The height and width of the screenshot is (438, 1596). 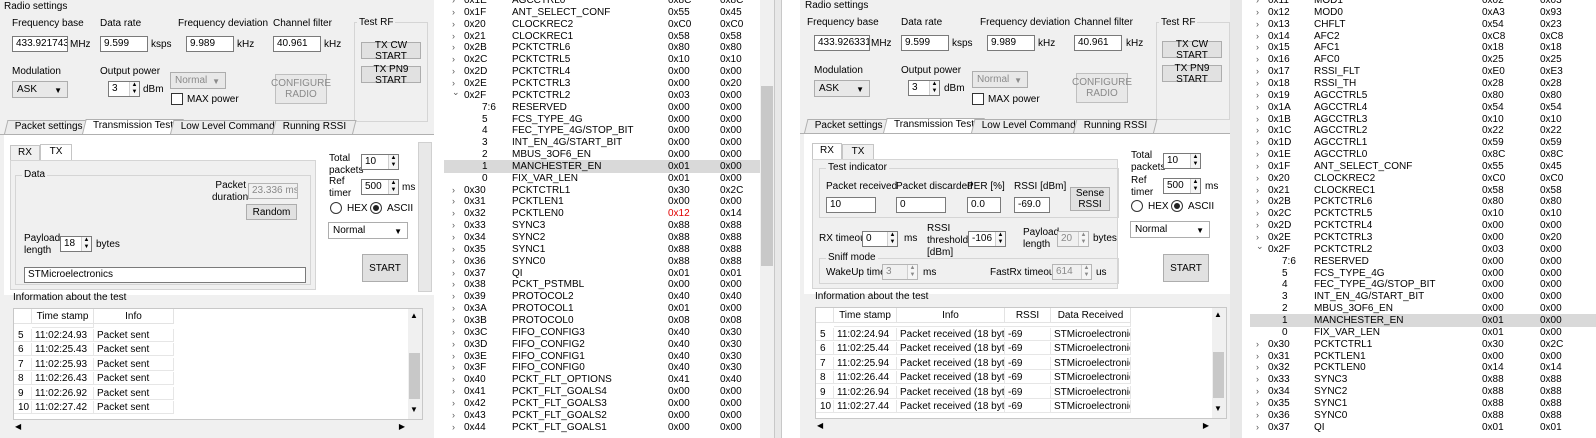 What do you see at coordinates (1178, 22) in the screenshot?
I see `test-rf-label: Test RF` at bounding box center [1178, 22].